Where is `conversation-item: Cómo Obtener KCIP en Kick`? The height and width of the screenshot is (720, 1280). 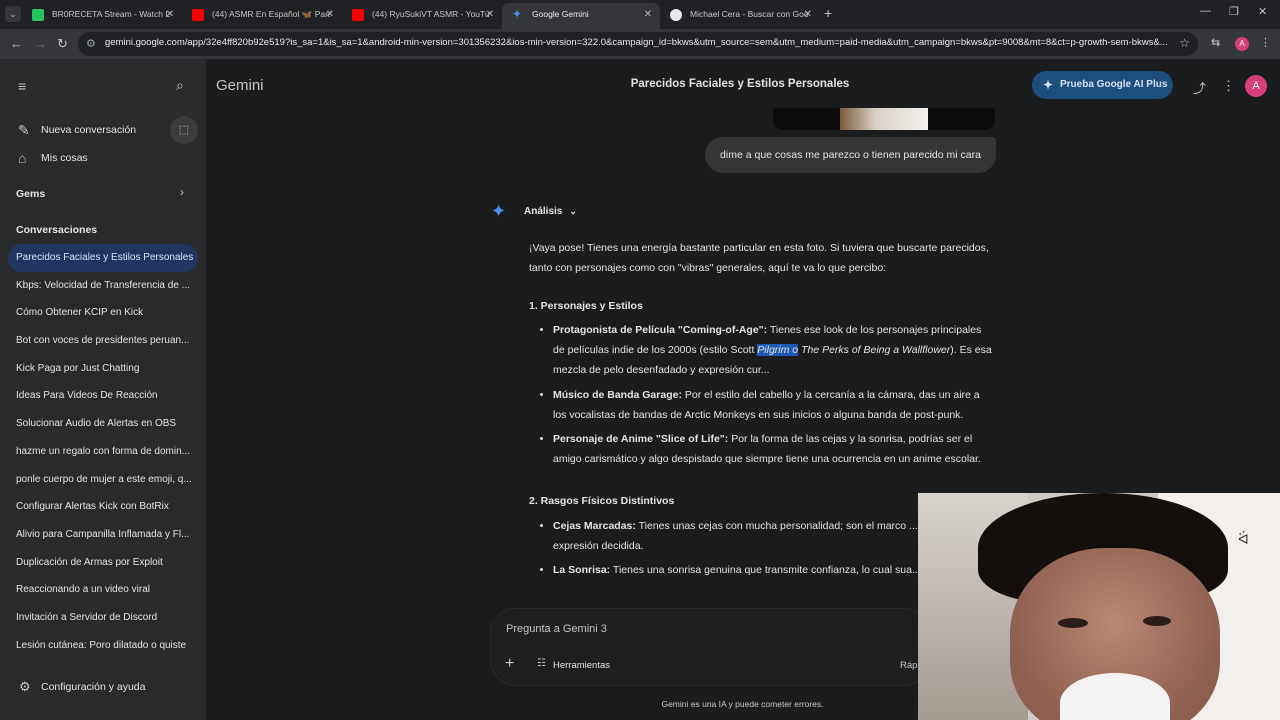 conversation-item: Cómo Obtener KCIP en Kick is located at coordinates (99, 313).